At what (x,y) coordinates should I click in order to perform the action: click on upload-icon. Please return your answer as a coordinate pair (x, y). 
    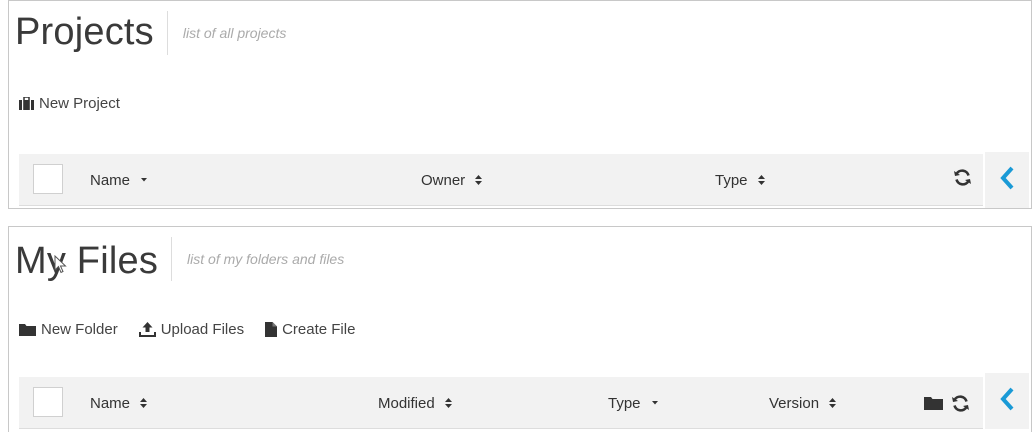
    Looking at the image, I should click on (147, 329).